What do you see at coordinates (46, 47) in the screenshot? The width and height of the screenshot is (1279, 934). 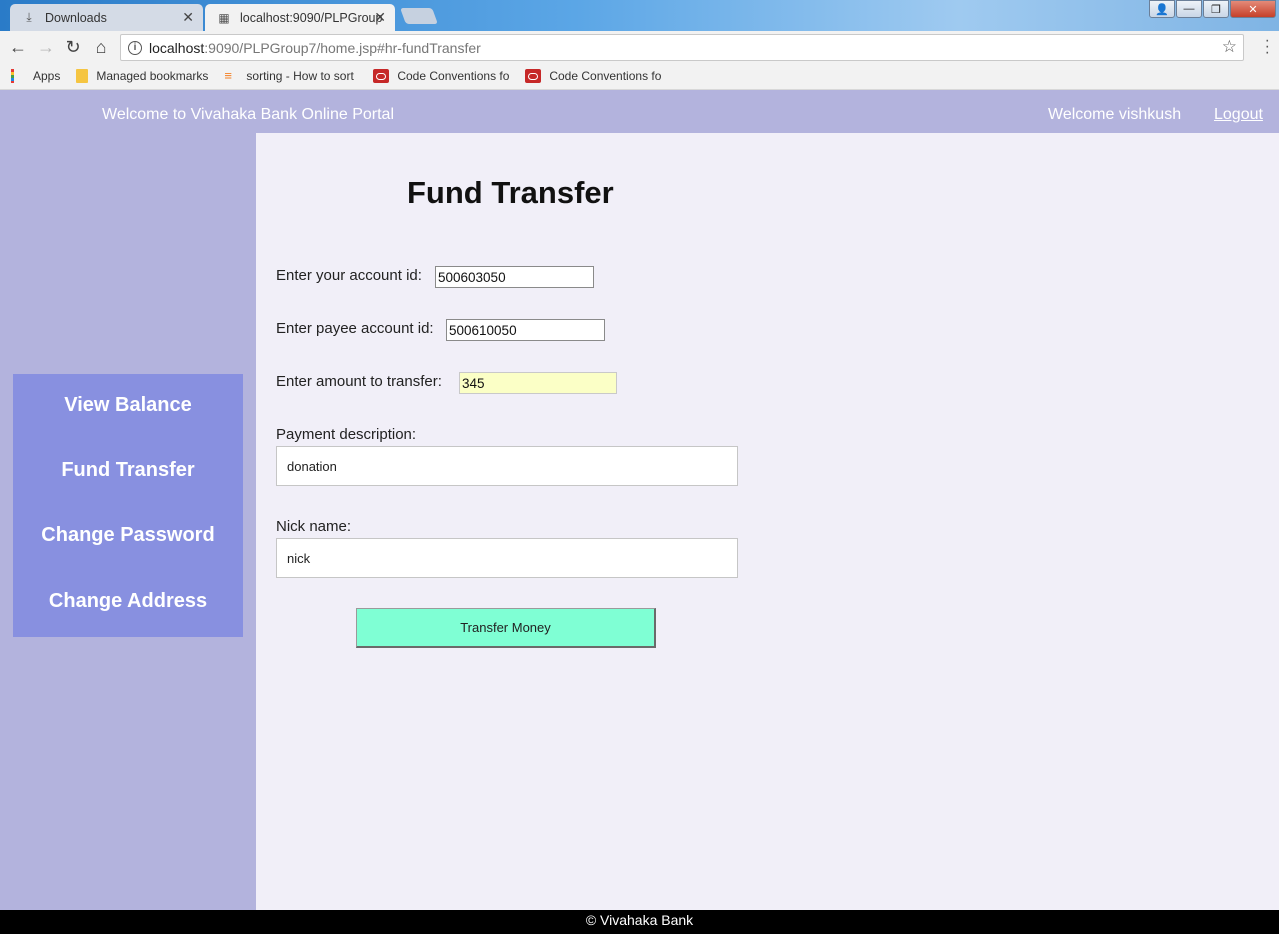 I see `forward-arrow-icon: →` at bounding box center [46, 47].